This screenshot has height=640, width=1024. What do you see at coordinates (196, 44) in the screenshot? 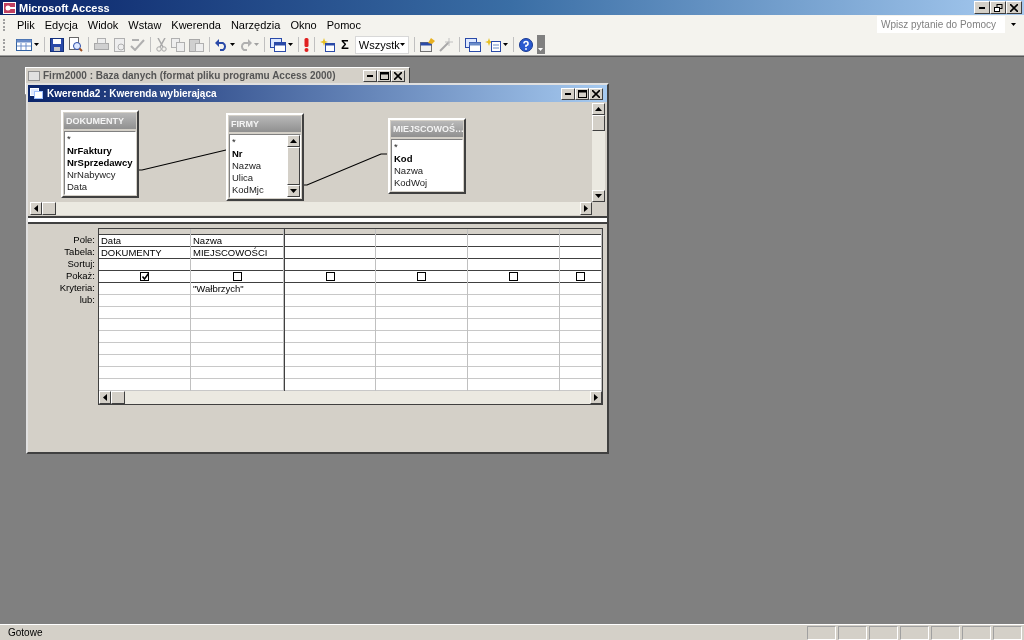
I see `clipboard-icon` at bounding box center [196, 44].